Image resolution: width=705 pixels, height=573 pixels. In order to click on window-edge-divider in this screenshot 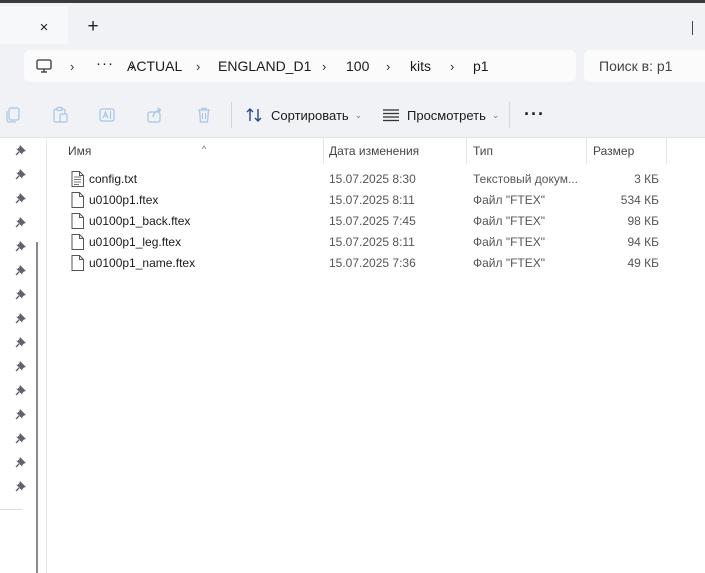, I will do `click(692, 28)`.